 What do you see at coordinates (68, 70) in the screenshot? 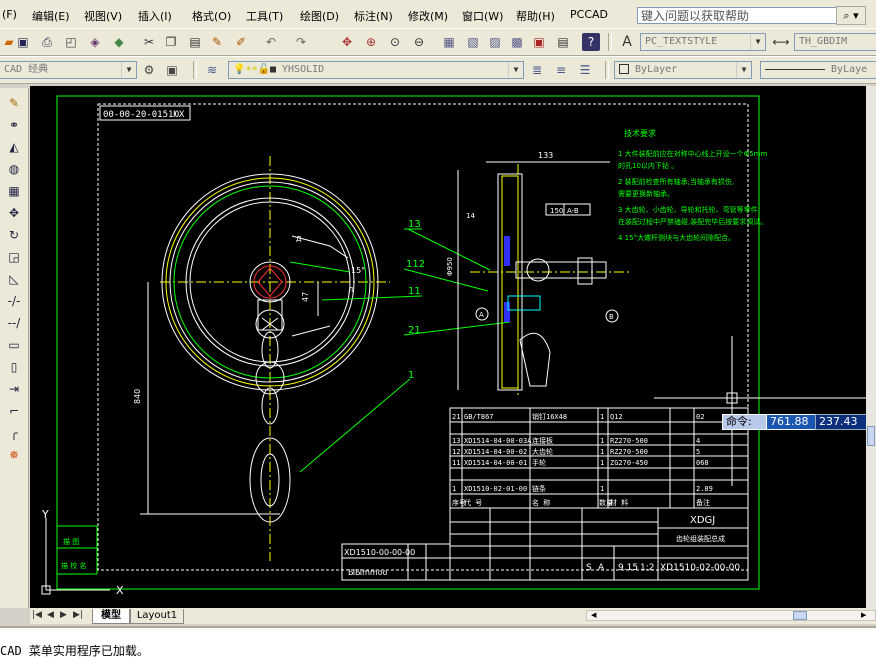
I see `workspace-select: CAD 经典 ▼` at bounding box center [68, 70].